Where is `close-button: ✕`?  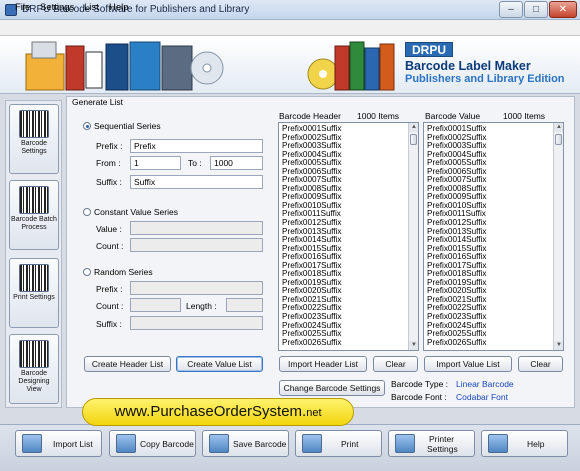 close-button: ✕ is located at coordinates (563, 9).